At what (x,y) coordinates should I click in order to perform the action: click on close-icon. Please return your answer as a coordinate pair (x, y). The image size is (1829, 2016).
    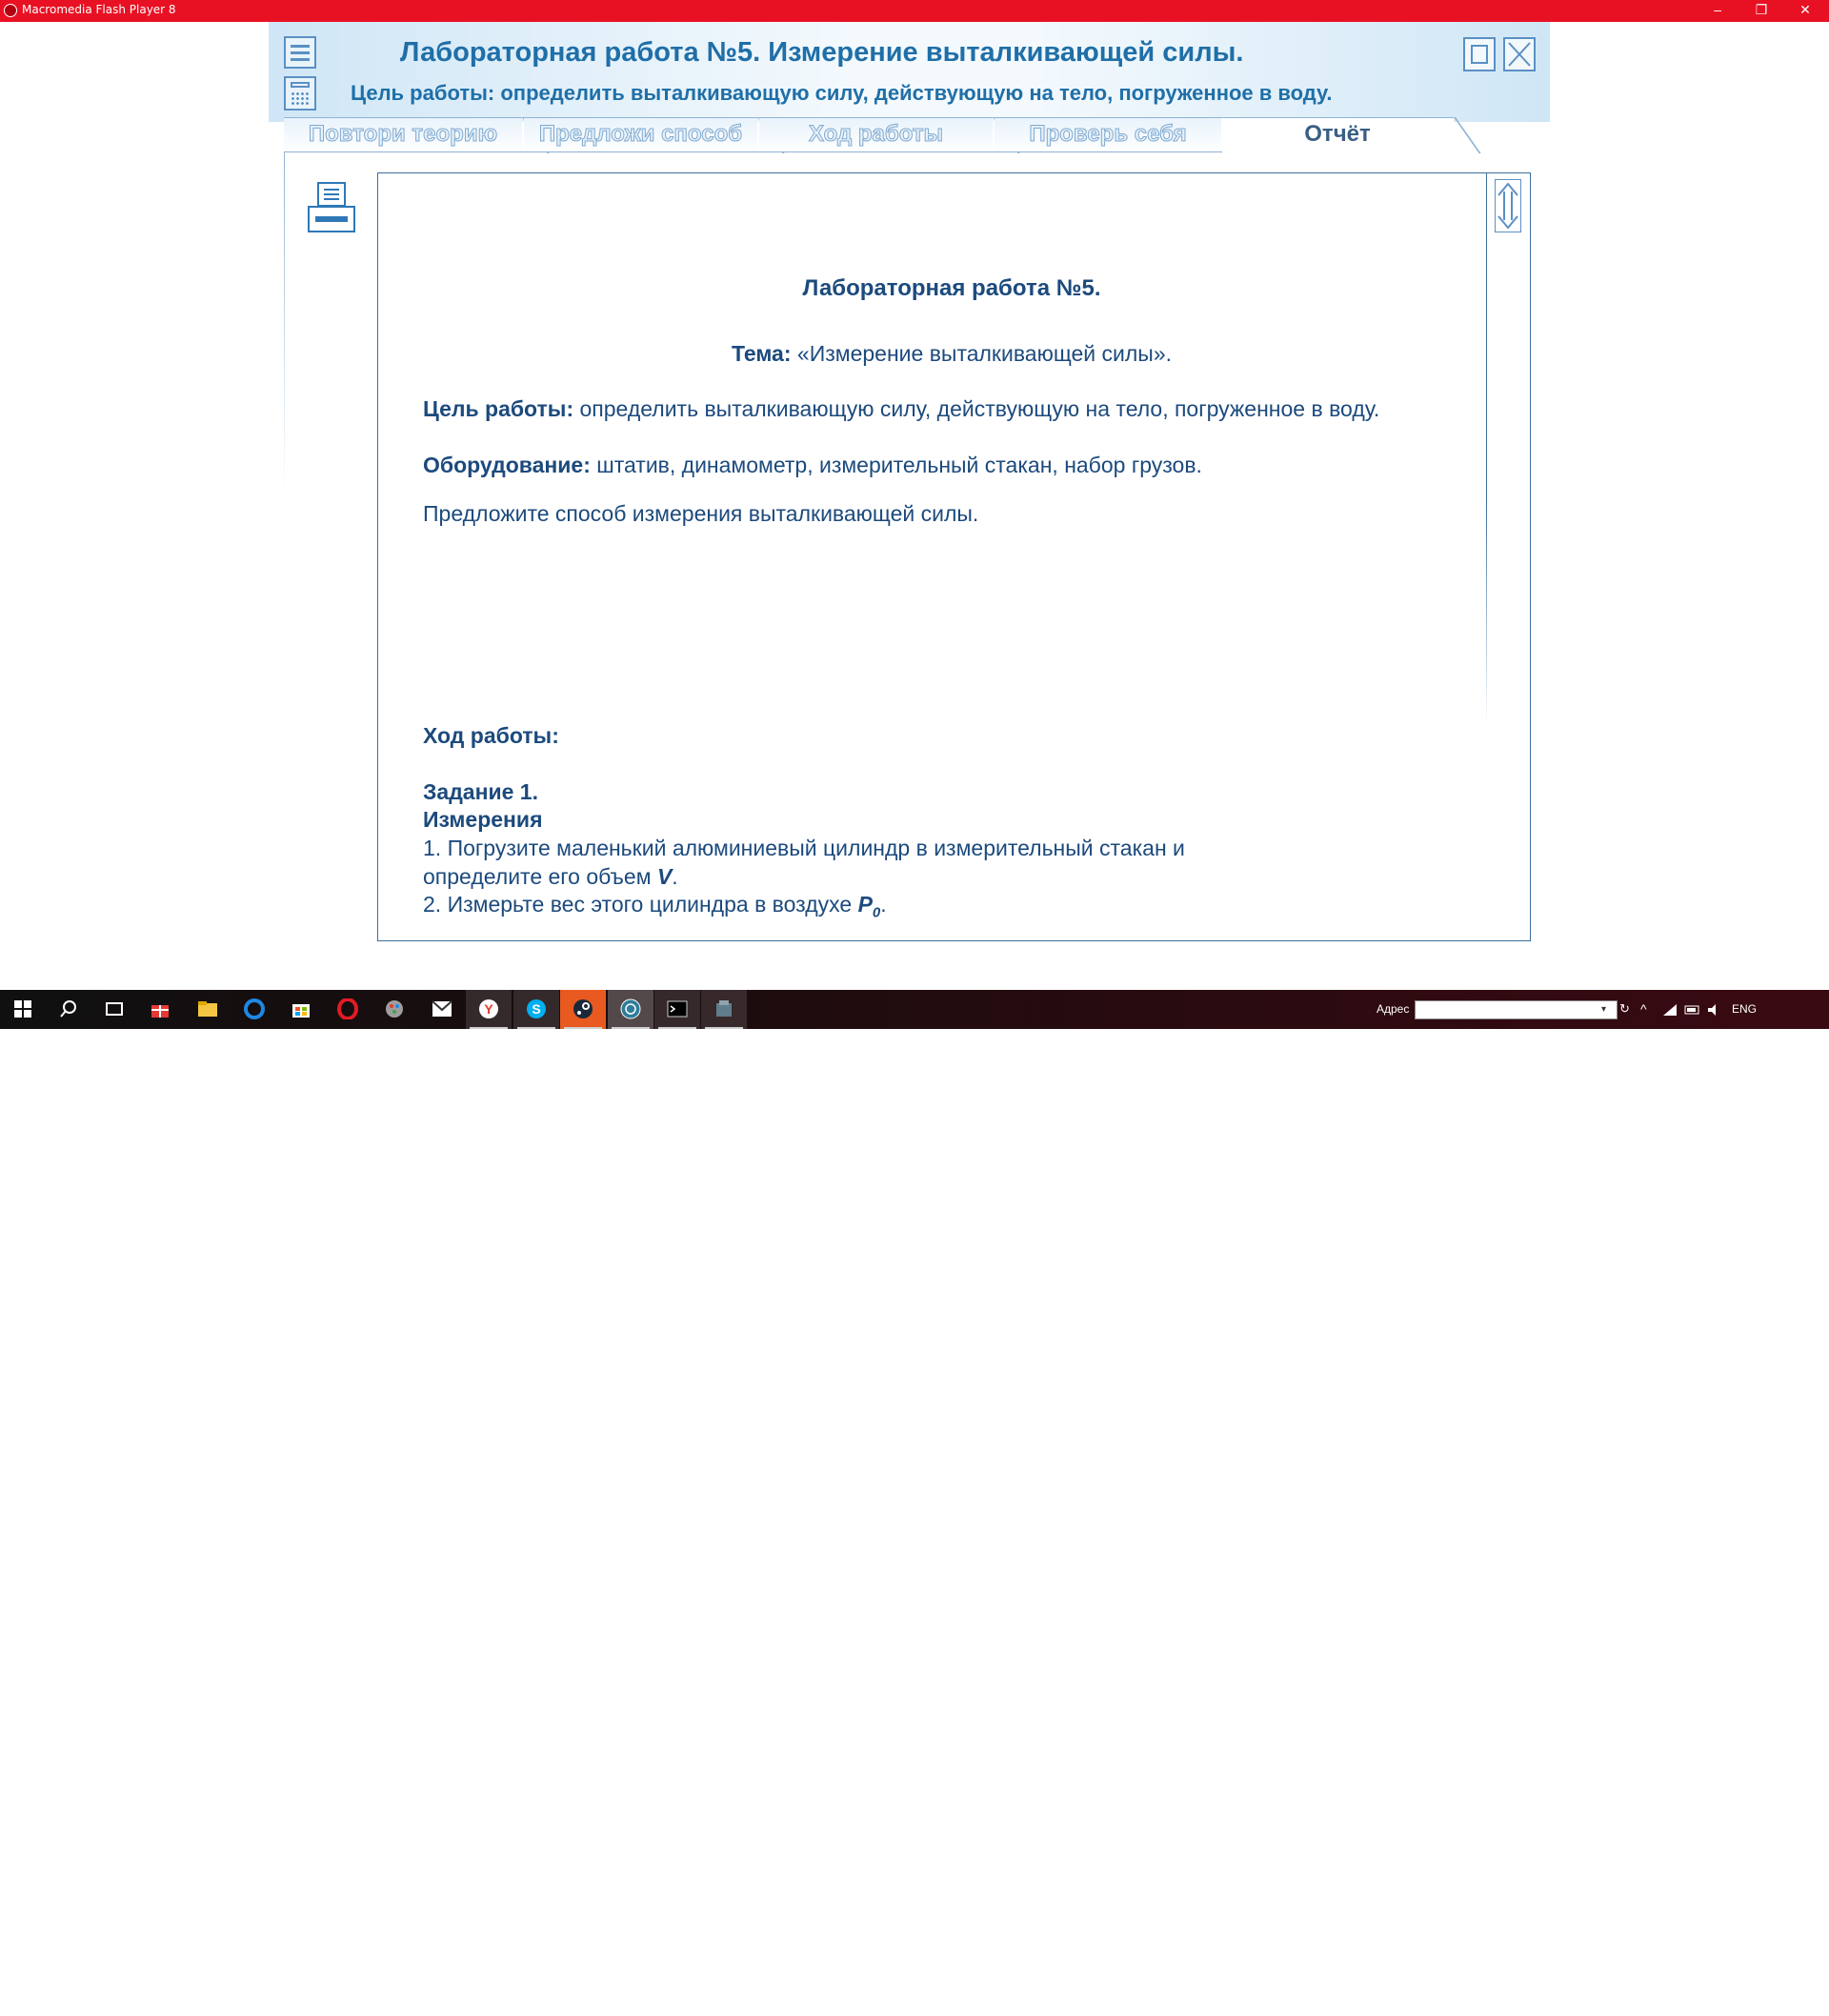
    Looking at the image, I should click on (1520, 54).